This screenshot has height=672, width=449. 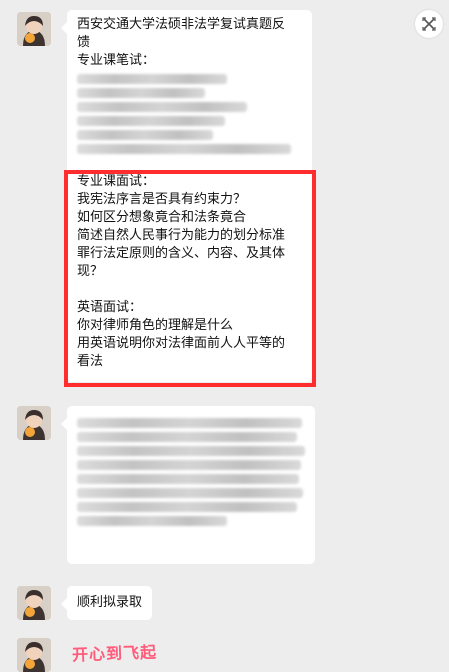 I want to click on message-text: 英语面试：, so click(x=110, y=307).